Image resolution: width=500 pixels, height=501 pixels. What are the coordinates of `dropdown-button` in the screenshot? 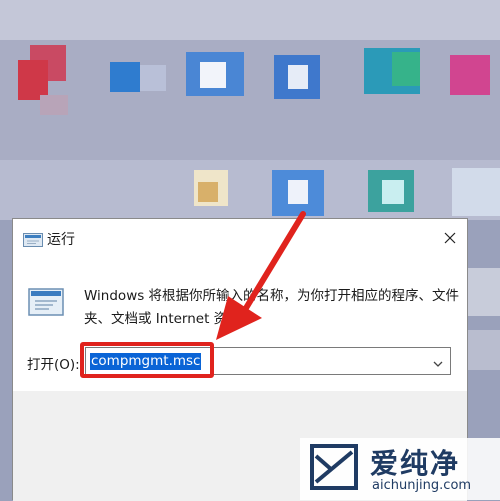 It's located at (438, 361).